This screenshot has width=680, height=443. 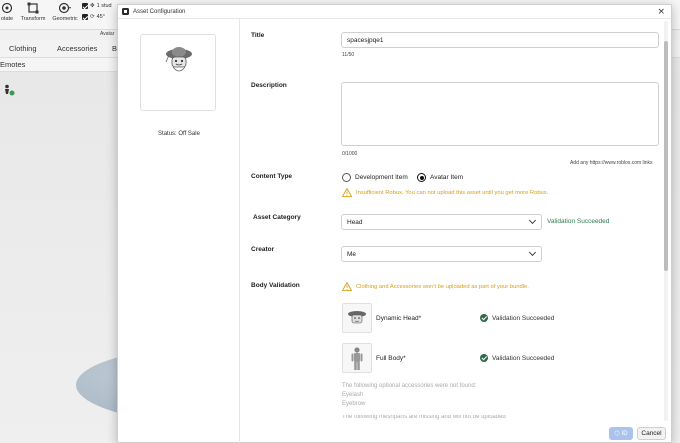 I want to click on robux-icon: ⬡, so click(x=617, y=434).